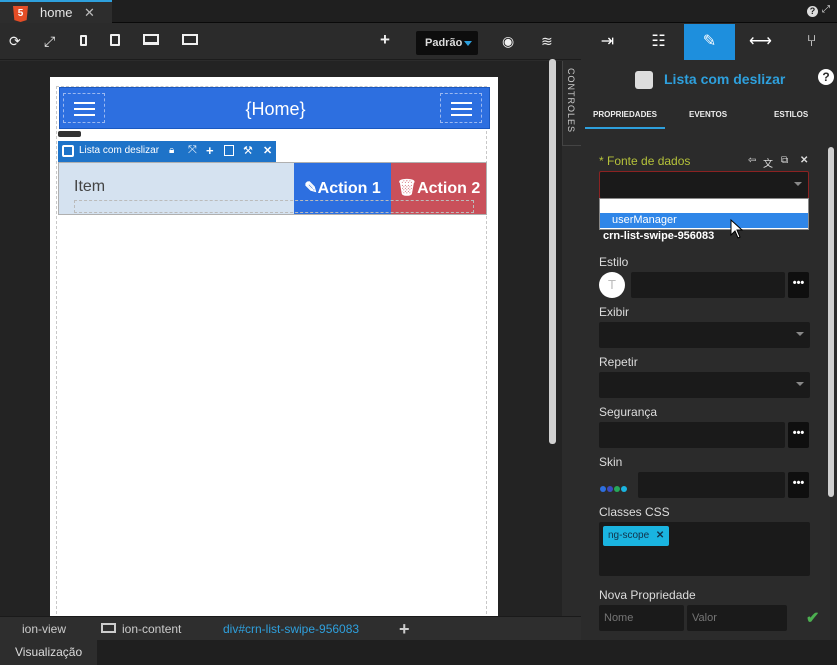 The height and width of the screenshot is (665, 837). I want to click on preview-icon: ◉, so click(508, 41).